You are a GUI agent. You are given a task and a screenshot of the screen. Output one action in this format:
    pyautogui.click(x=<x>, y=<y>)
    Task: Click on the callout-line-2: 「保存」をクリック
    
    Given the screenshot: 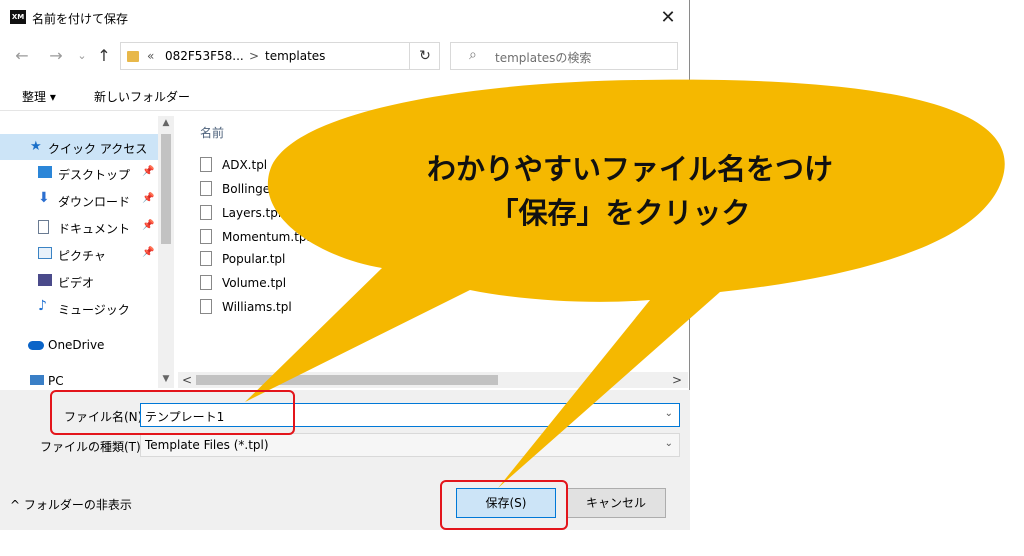 What is the action you would take?
    pyautogui.click(x=620, y=213)
    